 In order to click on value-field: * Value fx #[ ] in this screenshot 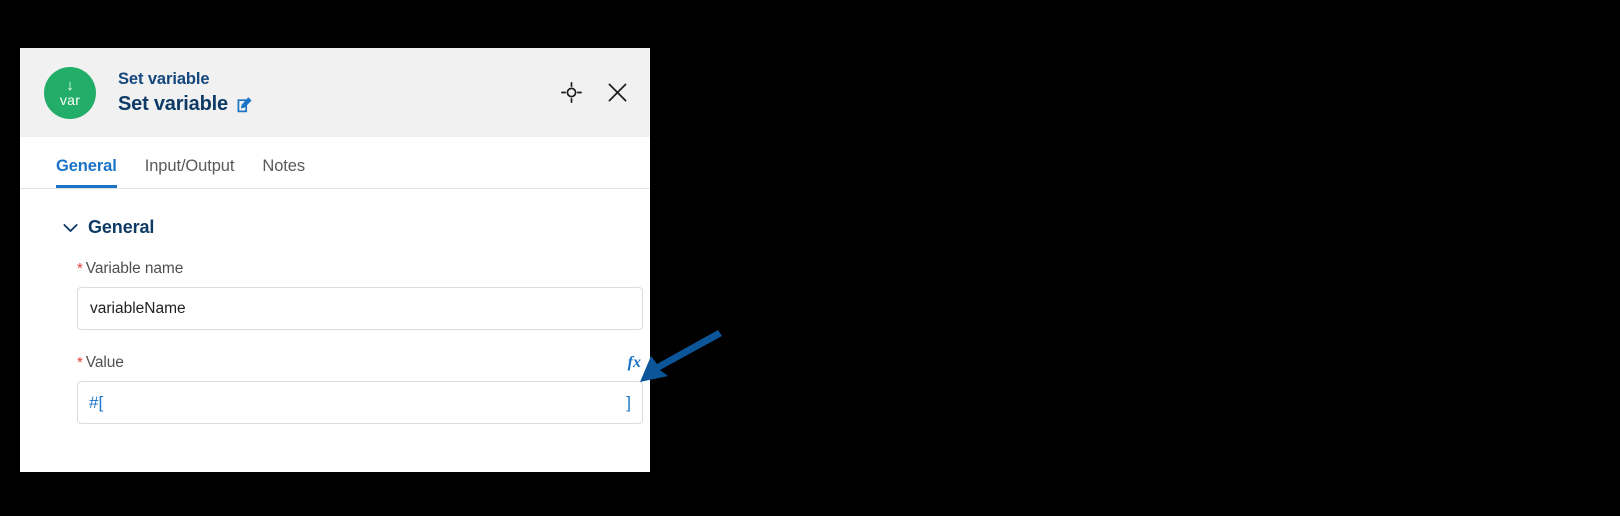, I will do `click(335, 389)`.